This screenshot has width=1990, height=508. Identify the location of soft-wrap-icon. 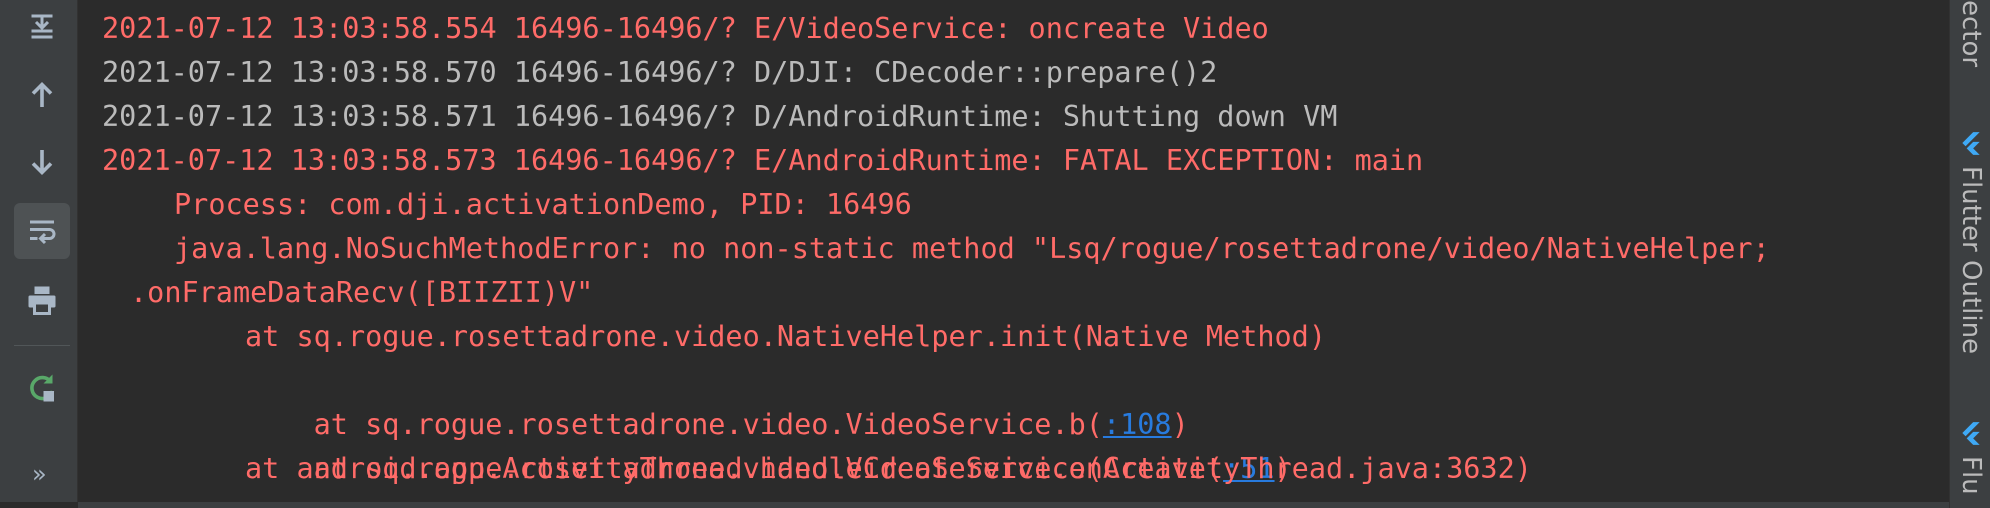
(42, 231).